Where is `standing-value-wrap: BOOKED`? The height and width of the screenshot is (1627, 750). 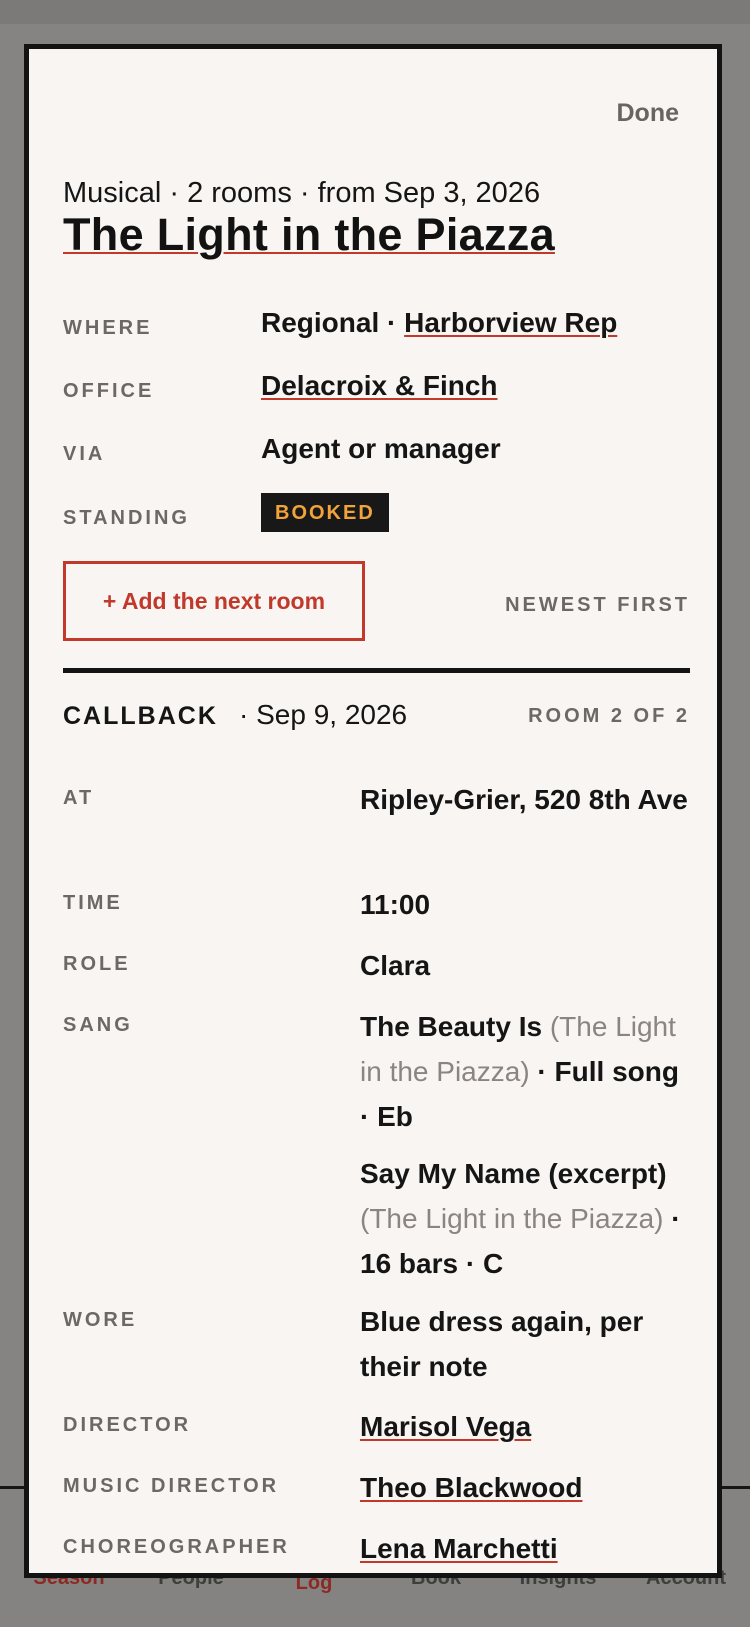 standing-value-wrap: BOOKED is located at coordinates (325, 512).